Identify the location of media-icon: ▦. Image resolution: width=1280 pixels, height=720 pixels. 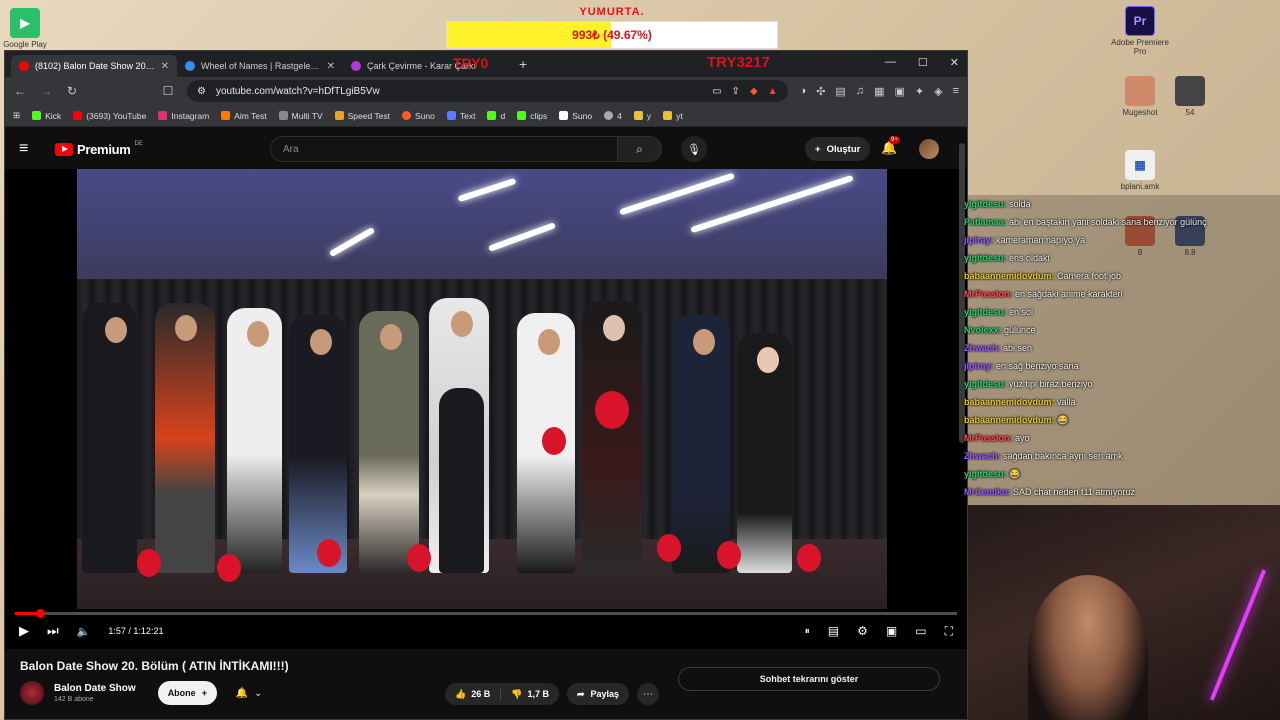
(879, 91).